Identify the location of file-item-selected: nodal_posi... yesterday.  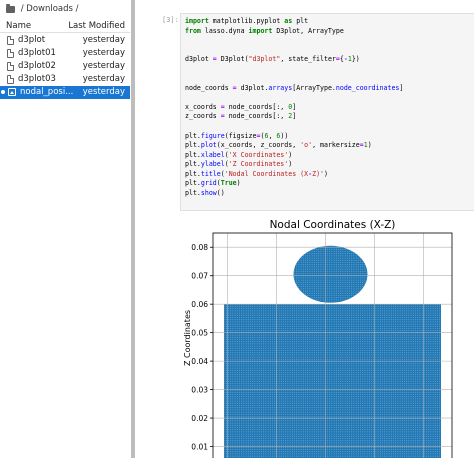
(65, 92).